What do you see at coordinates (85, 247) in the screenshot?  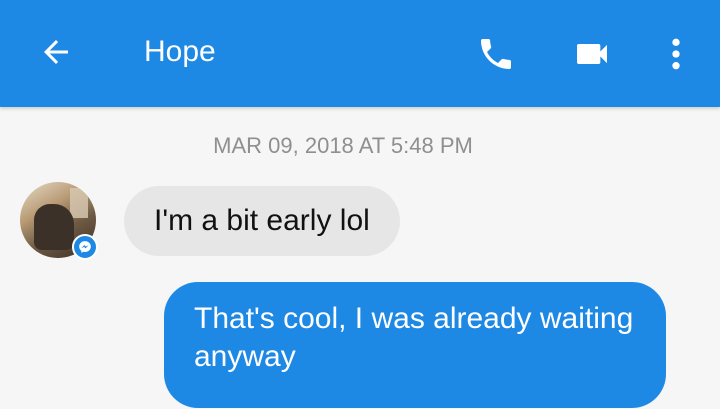 I see `messenger-badge-icon` at bounding box center [85, 247].